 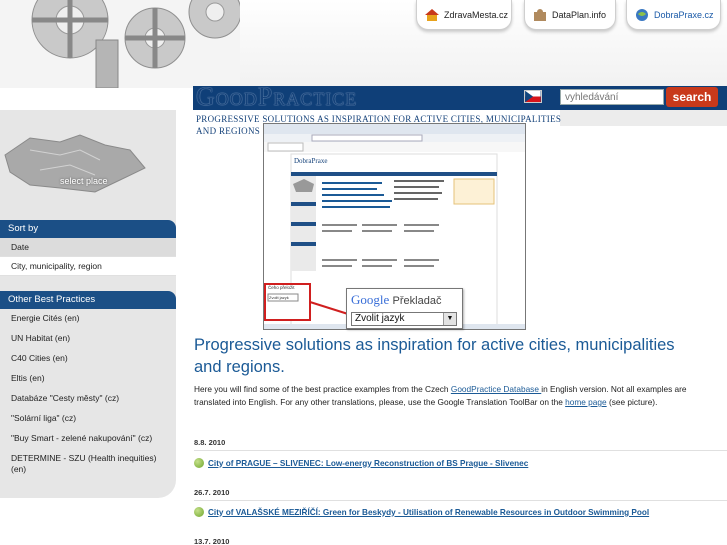 I want to click on best-practice-link: DETERMINE - SZU (Health inequities) (en), so click(x=91, y=464).